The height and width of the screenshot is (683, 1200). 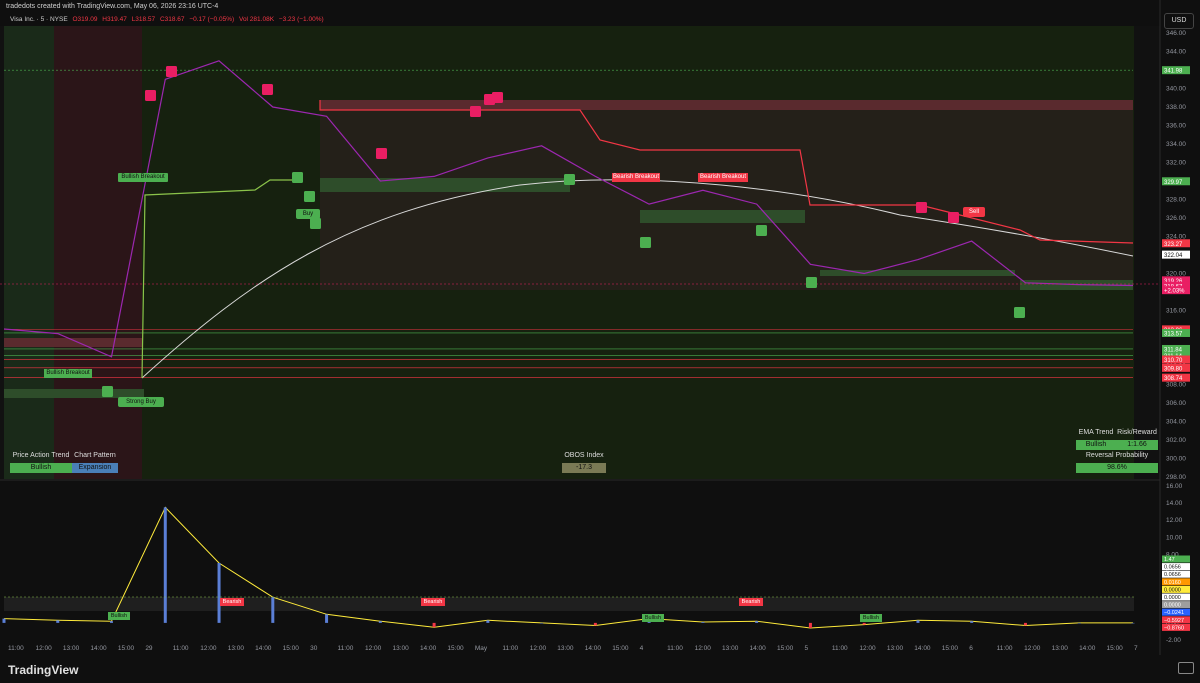 I want to click on tradingview-logo: TradingView, so click(x=43, y=670).